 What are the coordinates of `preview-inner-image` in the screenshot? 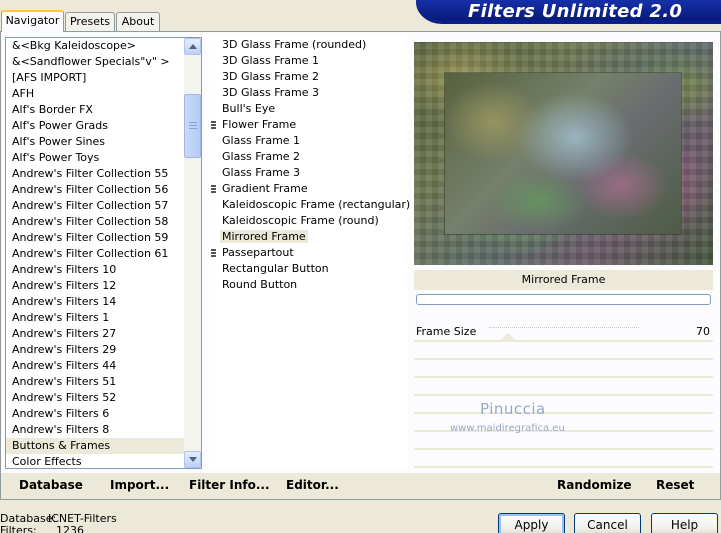 It's located at (563, 153).